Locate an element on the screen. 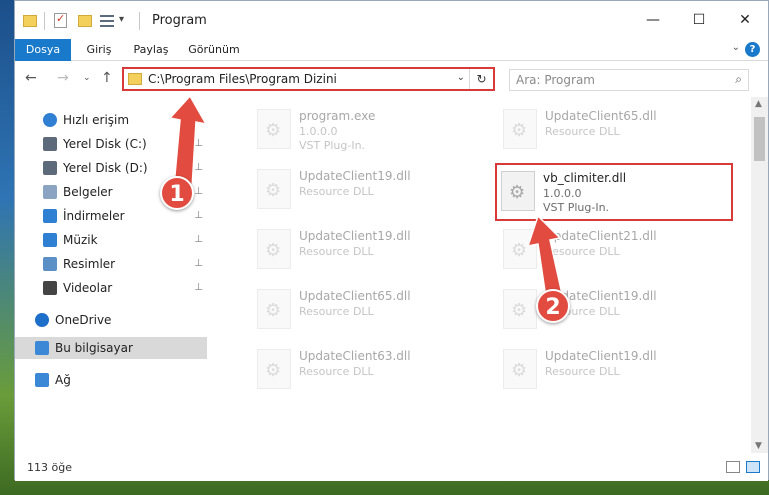  drive-icon is located at coordinates (50, 168).